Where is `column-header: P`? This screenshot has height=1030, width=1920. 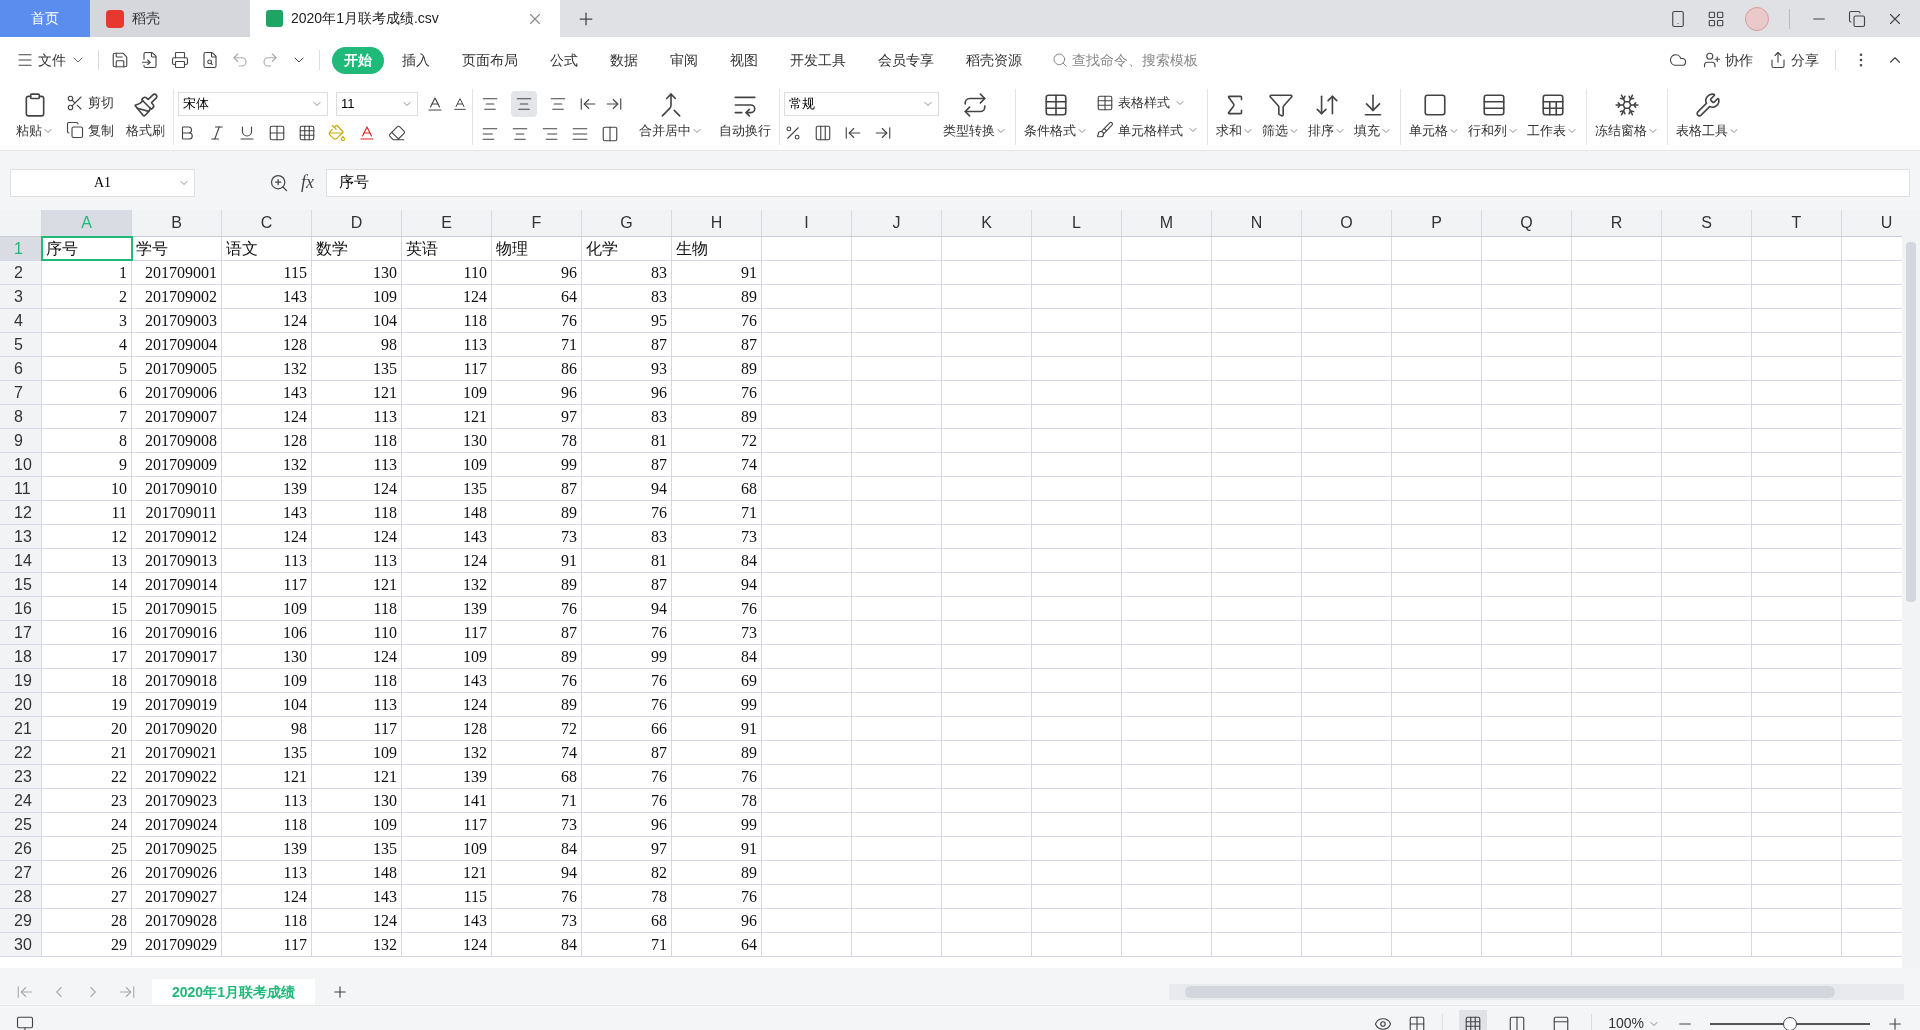
column-header: P is located at coordinates (1437, 223).